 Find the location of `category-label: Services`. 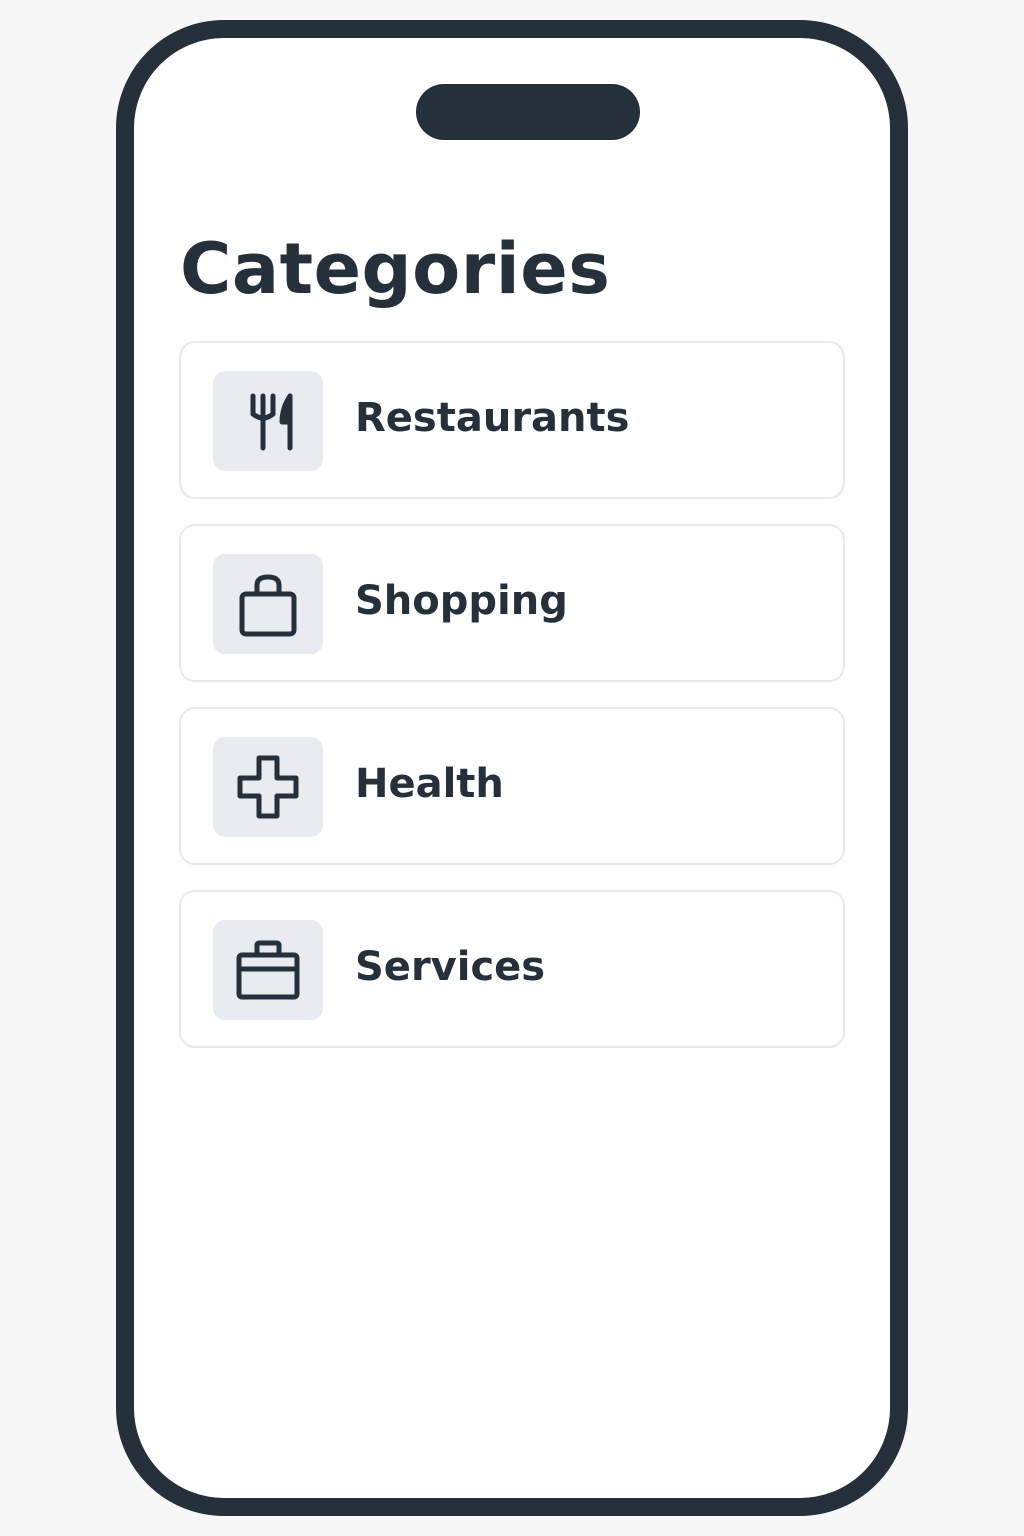

category-label: Services is located at coordinates (450, 967).